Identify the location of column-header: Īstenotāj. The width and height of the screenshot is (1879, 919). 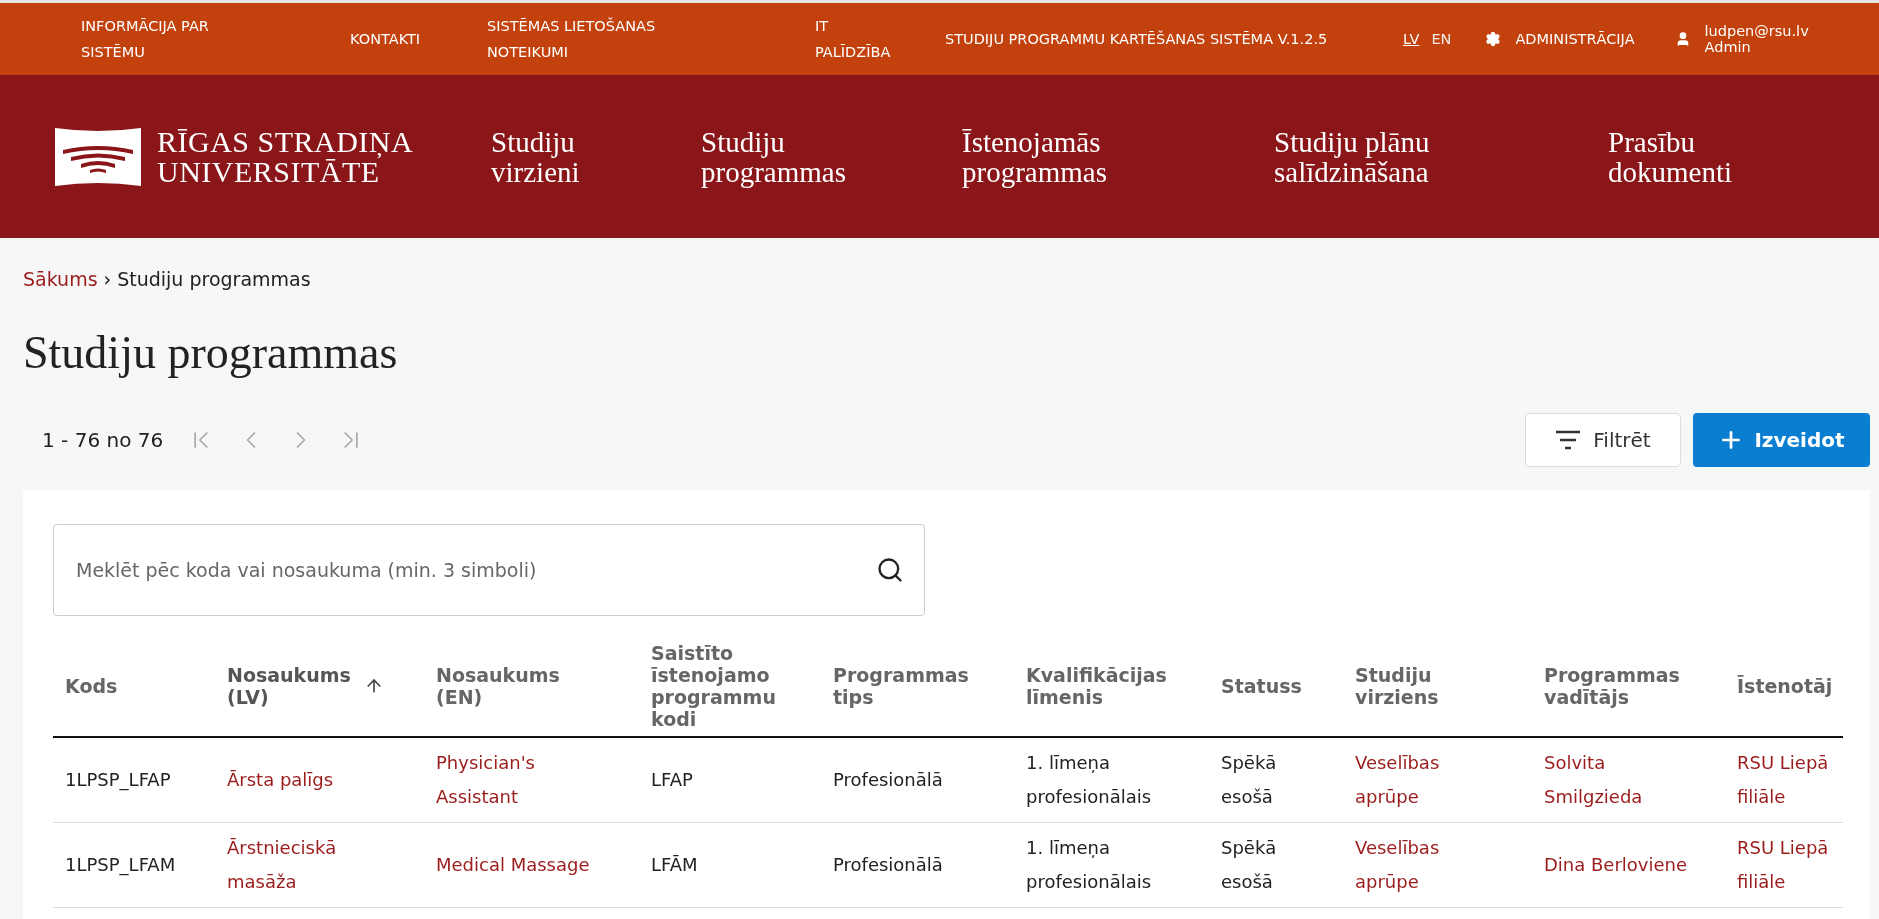
(1790, 686).